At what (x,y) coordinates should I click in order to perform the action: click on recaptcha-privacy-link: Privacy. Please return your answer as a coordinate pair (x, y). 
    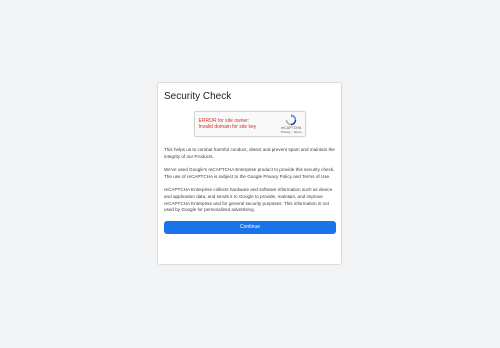
    Looking at the image, I should click on (286, 132).